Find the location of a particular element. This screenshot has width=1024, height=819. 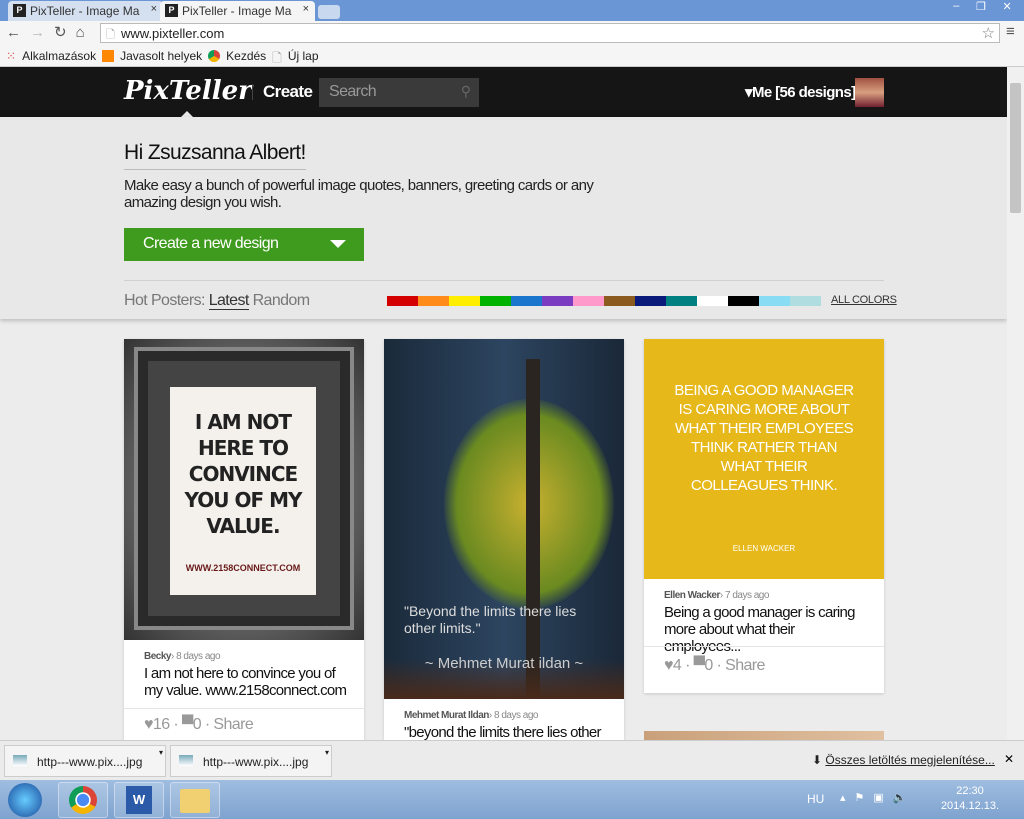

star-icon: ☆ is located at coordinates (988, 33).